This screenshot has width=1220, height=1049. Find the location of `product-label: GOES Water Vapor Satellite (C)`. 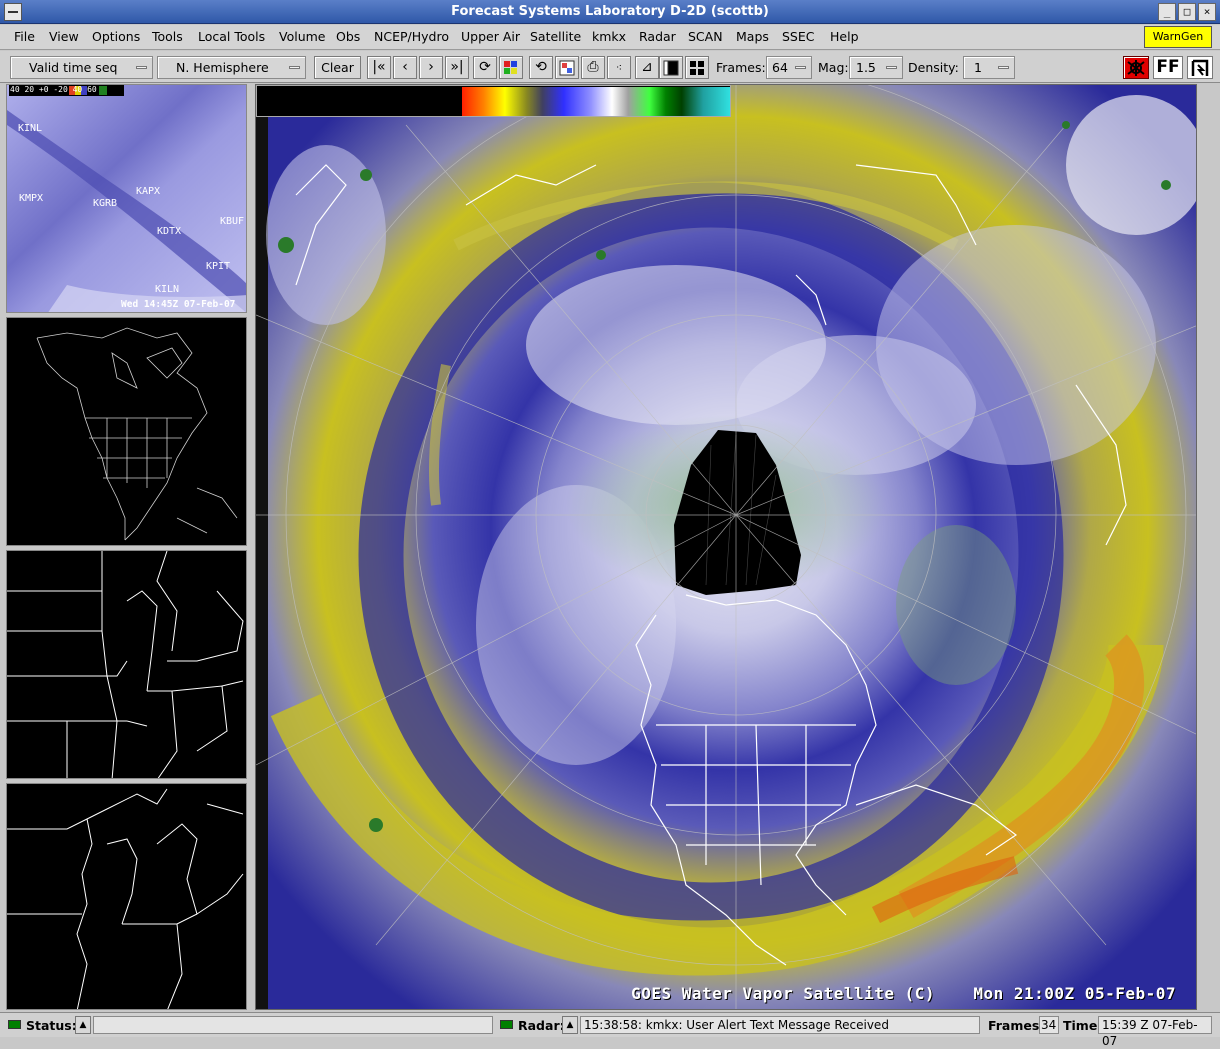

product-label: GOES Water Vapor Satellite (C) is located at coordinates (783, 993).